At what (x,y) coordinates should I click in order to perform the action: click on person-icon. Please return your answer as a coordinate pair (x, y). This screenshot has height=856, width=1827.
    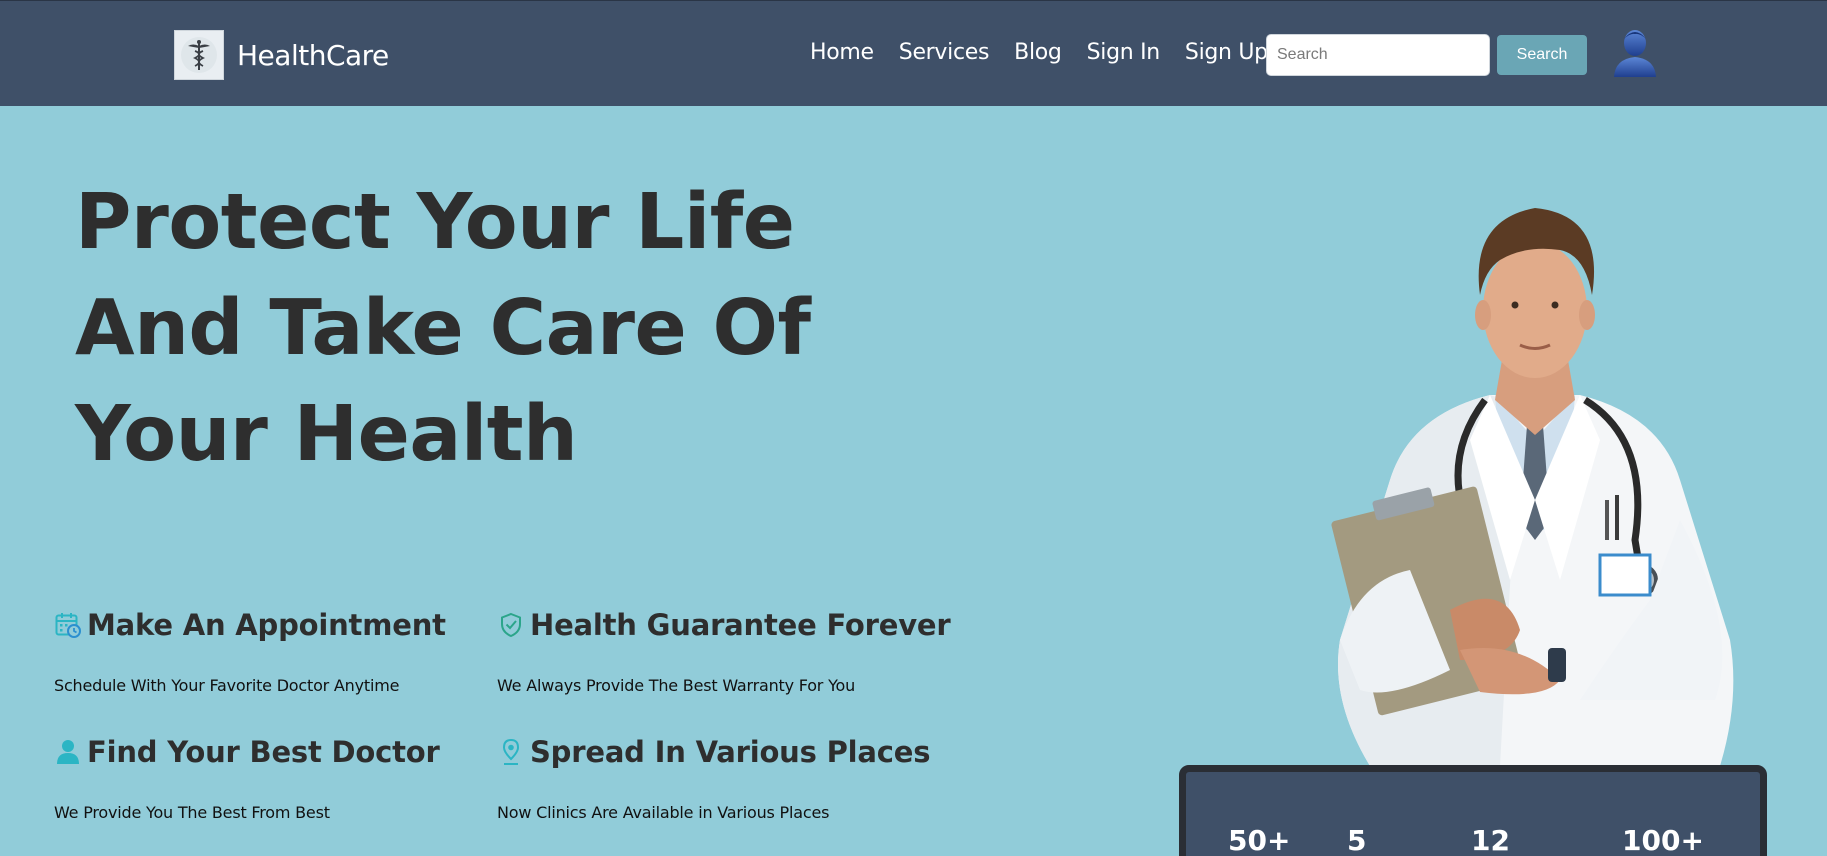
    Looking at the image, I should click on (68, 752).